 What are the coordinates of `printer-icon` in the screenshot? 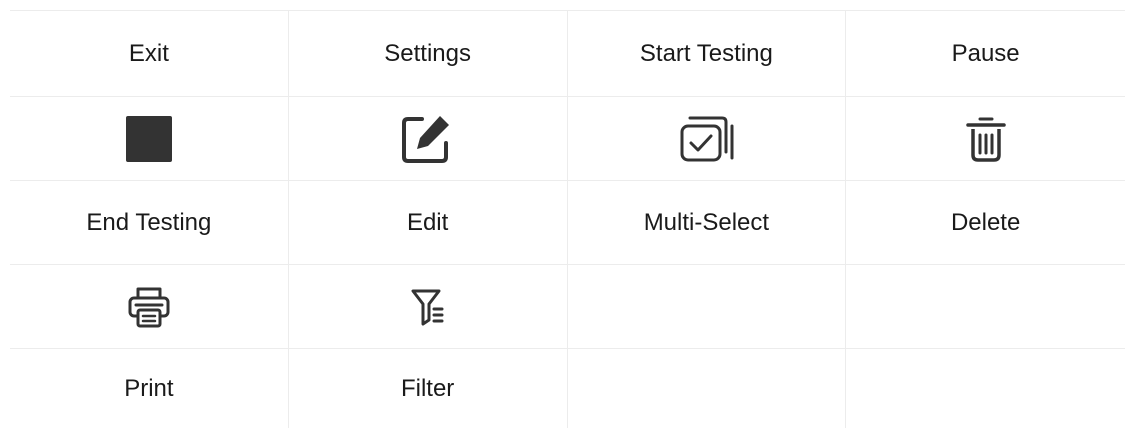 It's located at (149, 307).